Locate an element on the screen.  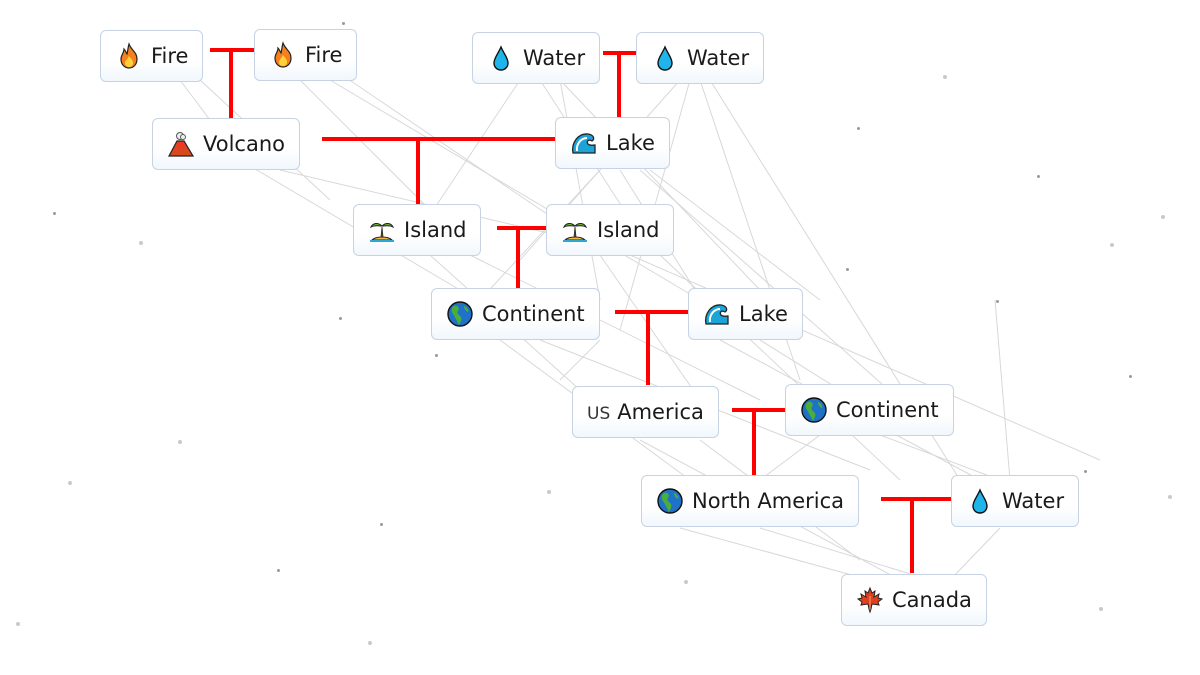
element-label: Canada is located at coordinates (932, 600).